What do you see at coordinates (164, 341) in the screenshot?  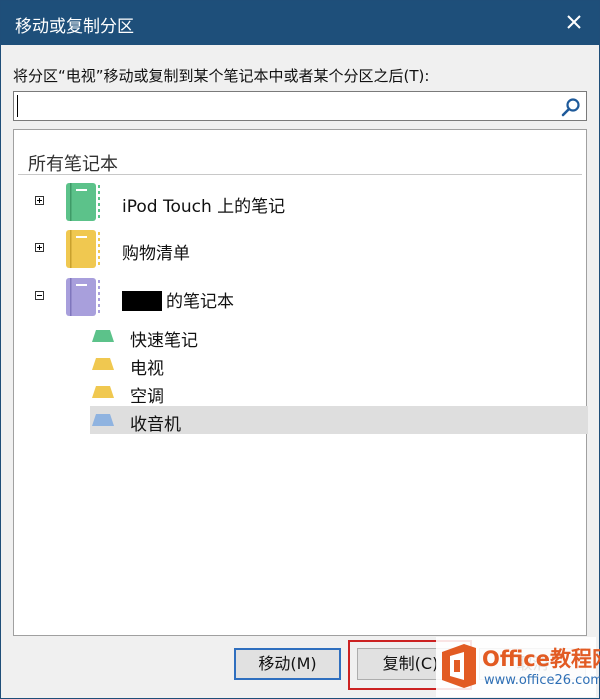 I see `section-label: 快速笔记` at bounding box center [164, 341].